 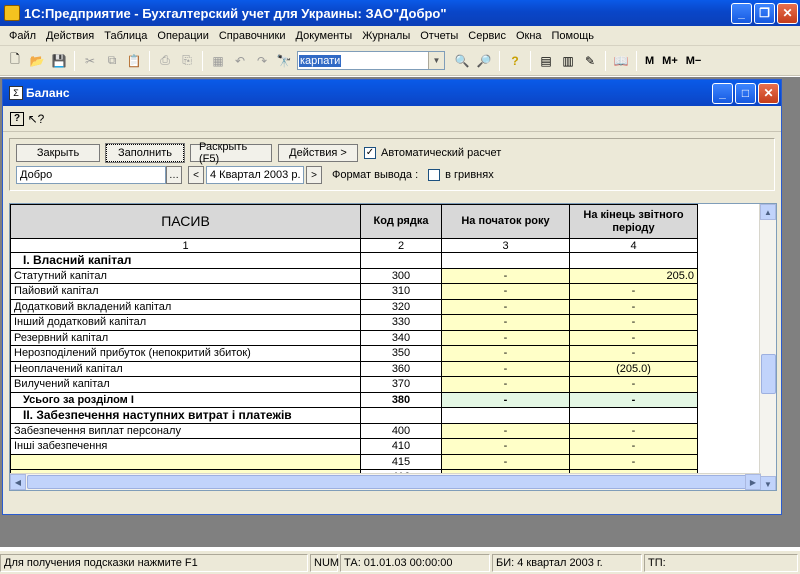 What do you see at coordinates (741, 13) in the screenshot?
I see `minimize-icon: _` at bounding box center [741, 13].